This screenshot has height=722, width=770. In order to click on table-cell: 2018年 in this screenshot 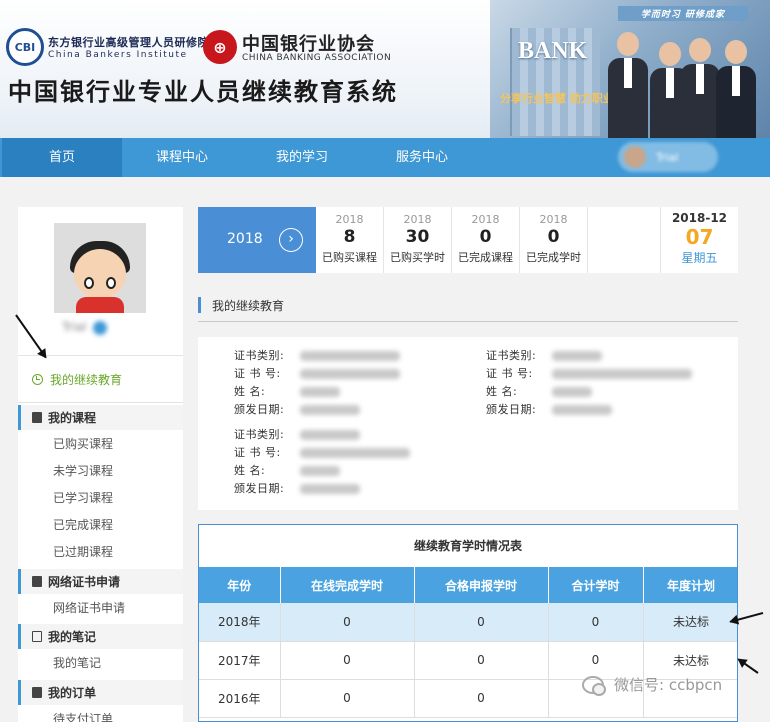, I will do `click(240, 622)`.